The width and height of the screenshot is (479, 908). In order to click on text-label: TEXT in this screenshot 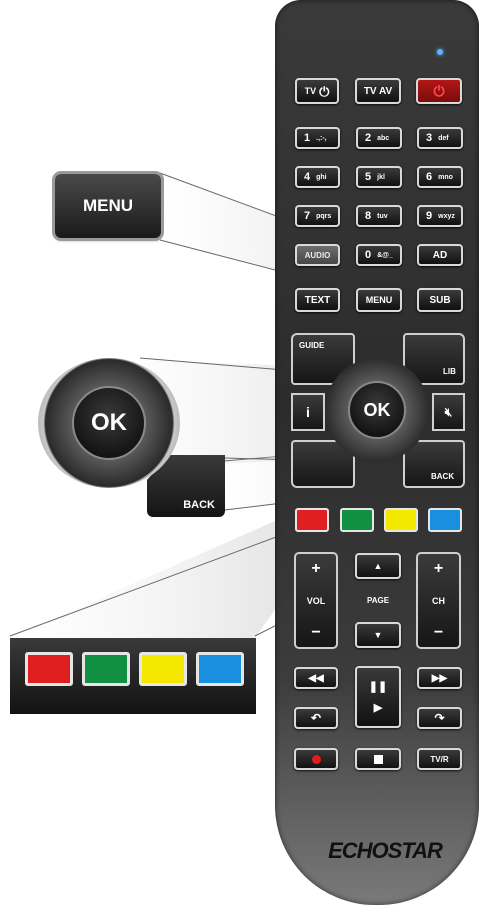, I will do `click(317, 300)`.